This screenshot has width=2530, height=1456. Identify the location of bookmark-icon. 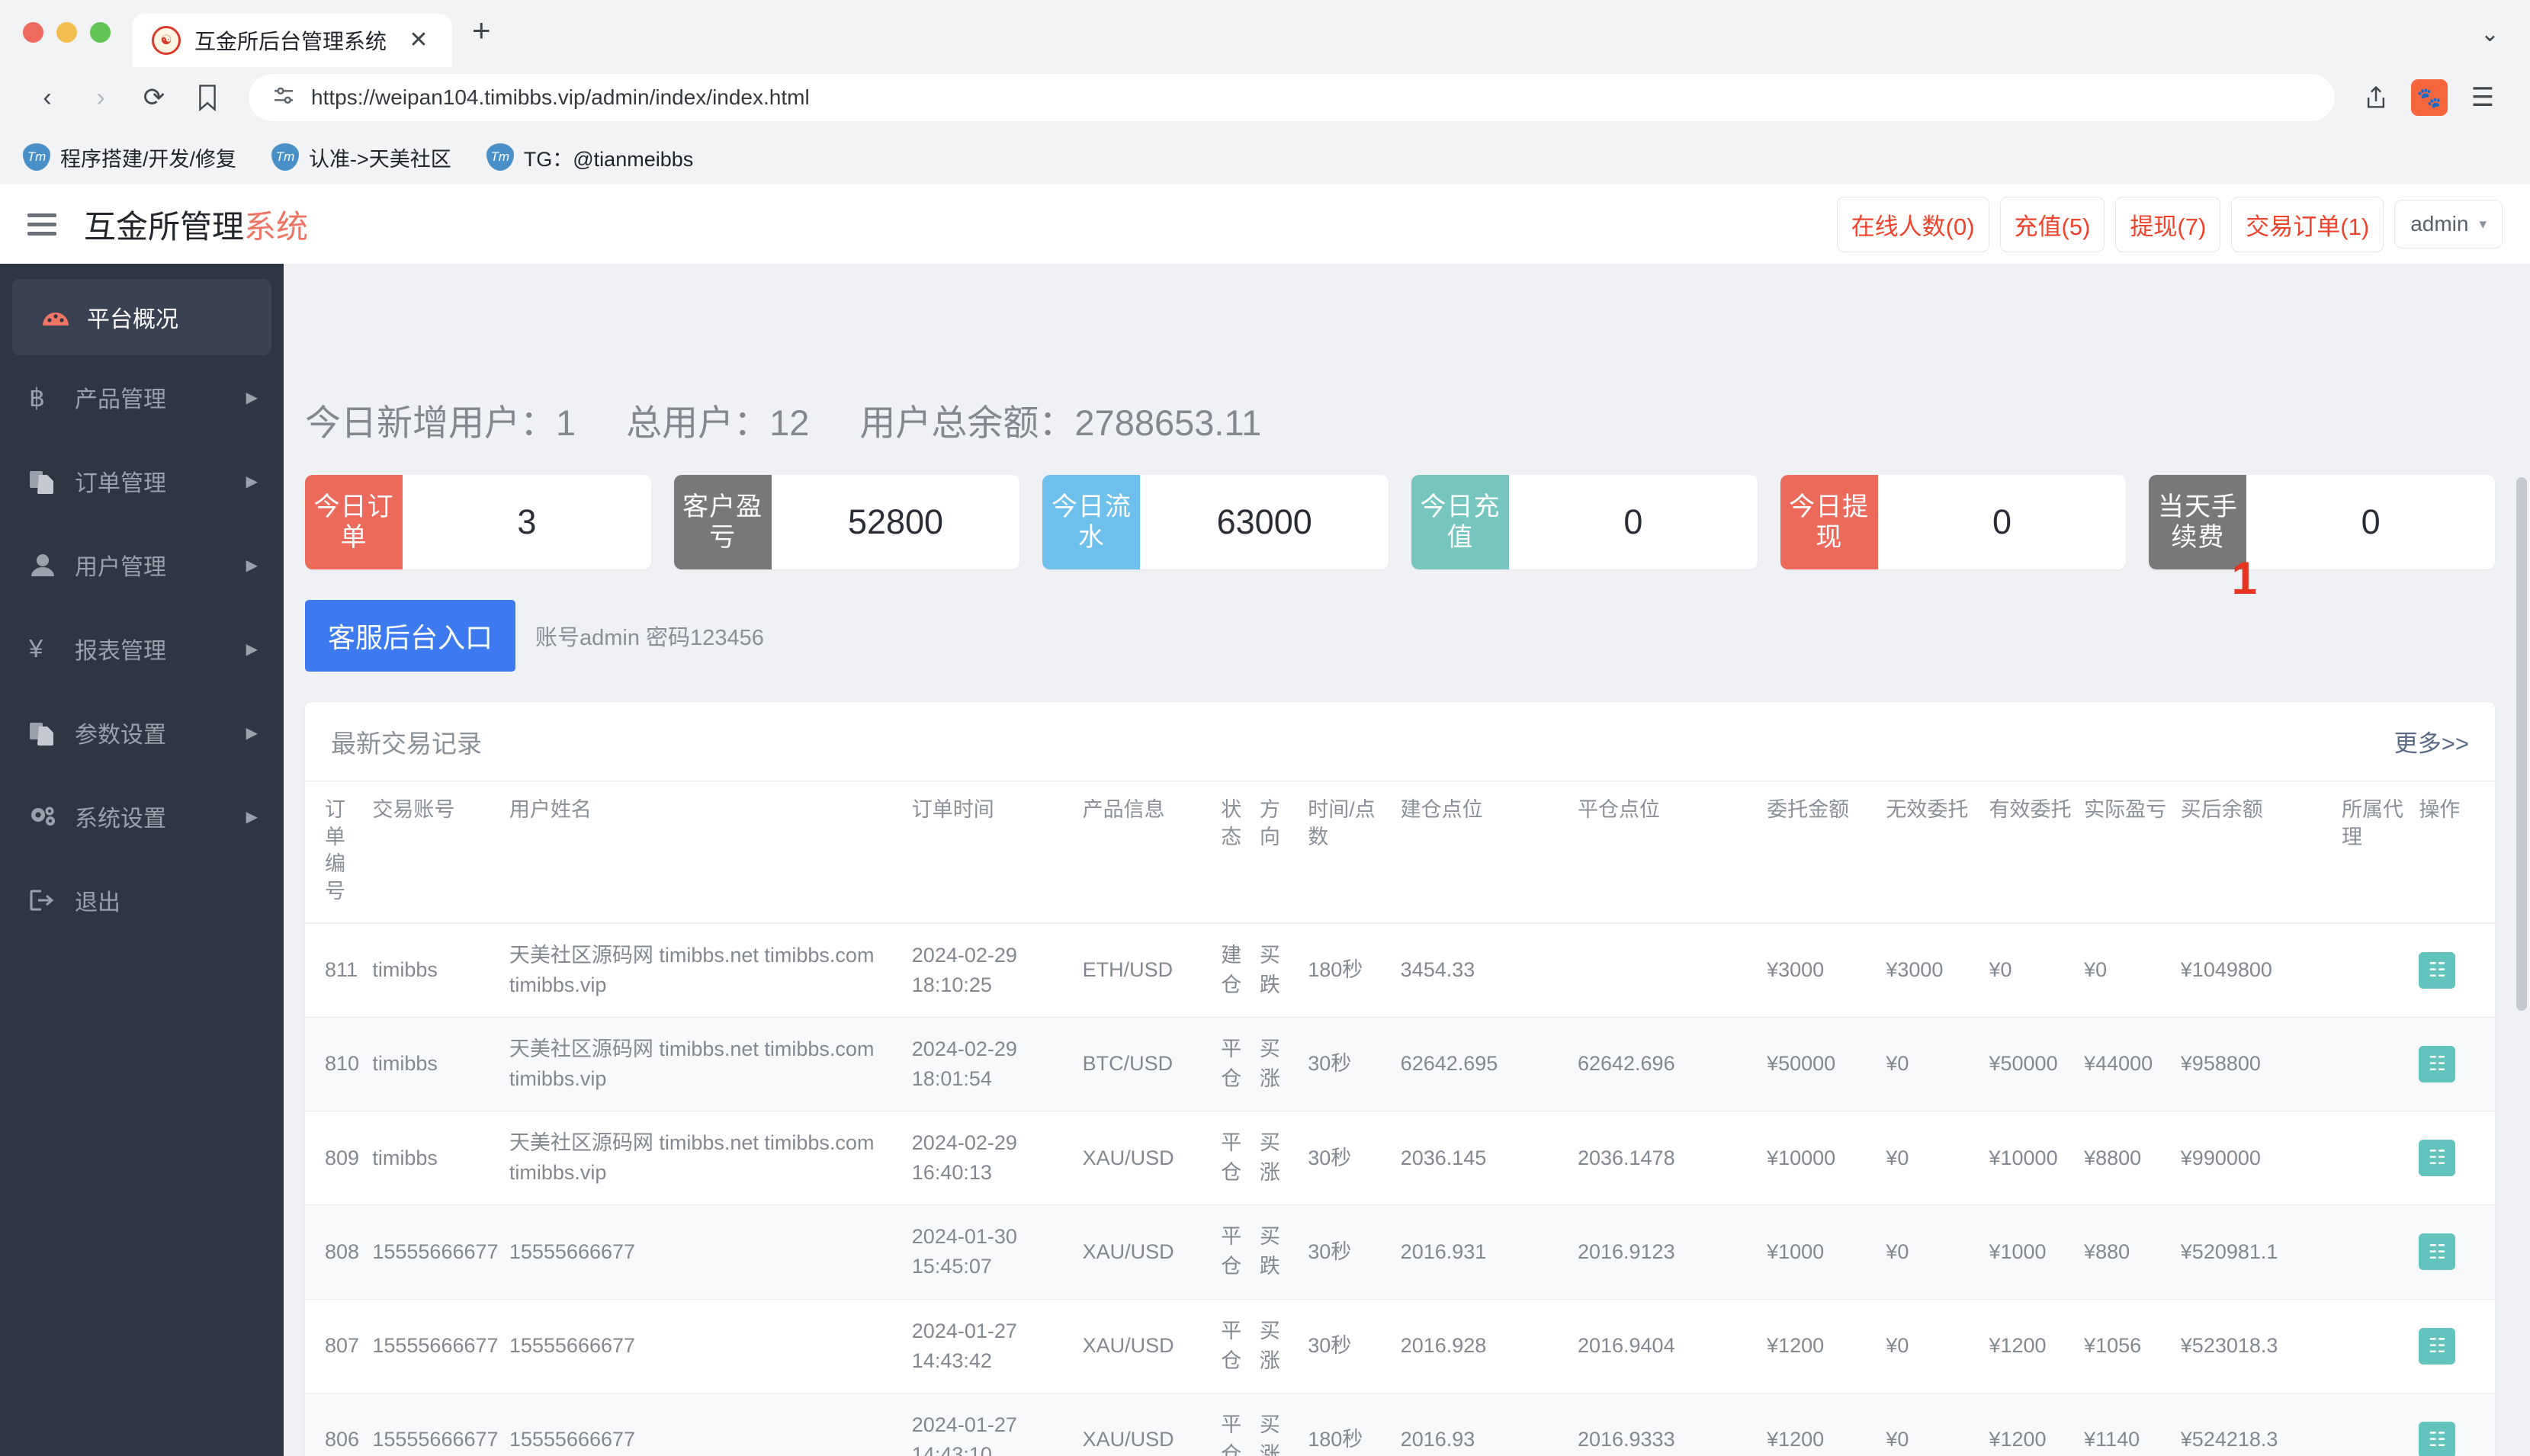
(207, 97).